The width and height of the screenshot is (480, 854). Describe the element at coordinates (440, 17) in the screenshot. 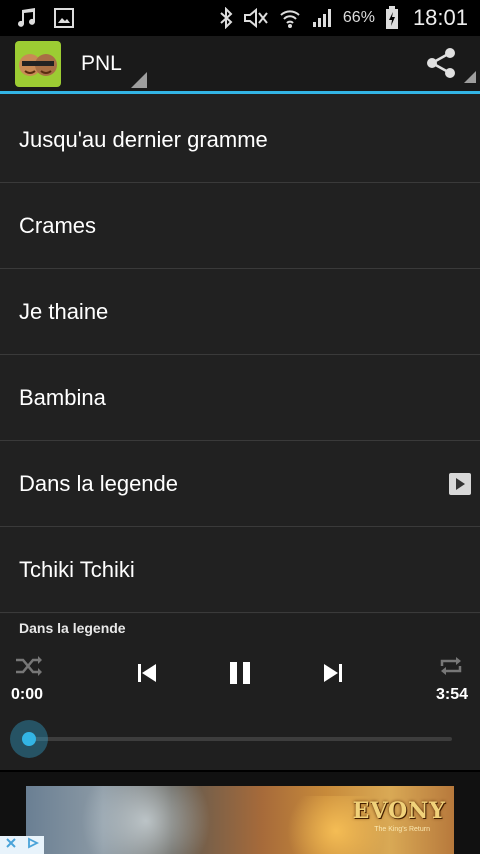

I see `clock: 18:01` at that location.